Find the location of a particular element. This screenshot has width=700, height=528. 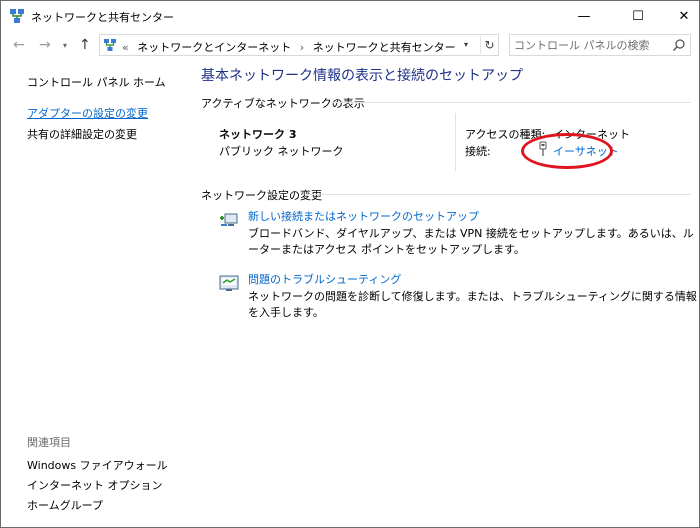

title-bar: ネットワークと共有センター — ☐ ✕ is located at coordinates (350, 16).